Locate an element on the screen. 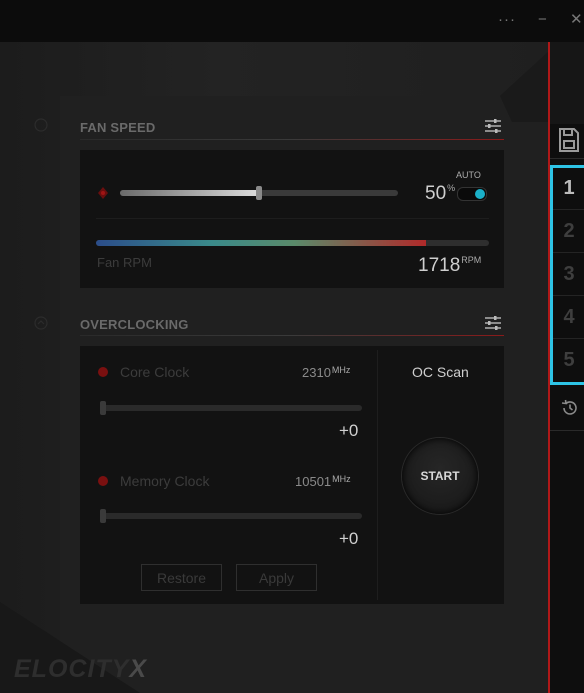 The image size is (584, 693). core-clock-number: 2310 is located at coordinates (316, 372).